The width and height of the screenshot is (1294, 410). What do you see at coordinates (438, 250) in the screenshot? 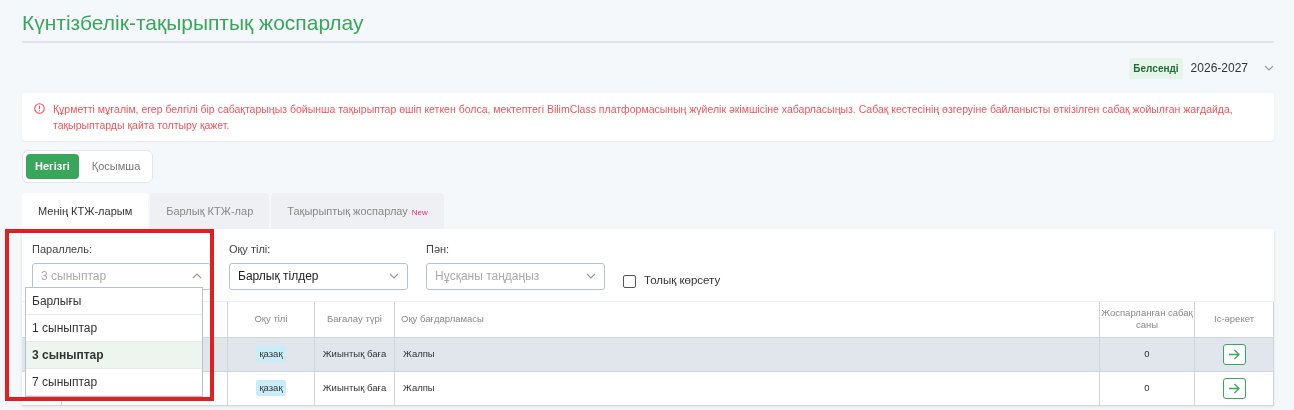
I see `field-label: Пән:` at bounding box center [438, 250].